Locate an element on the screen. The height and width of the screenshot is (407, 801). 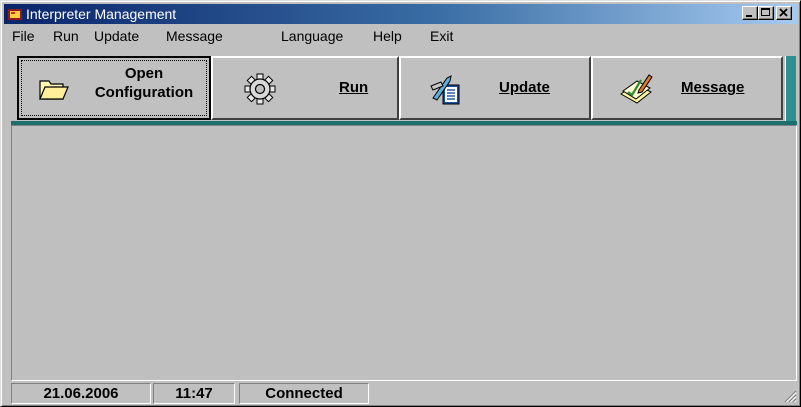
status-connection: Connected is located at coordinates (304, 393).